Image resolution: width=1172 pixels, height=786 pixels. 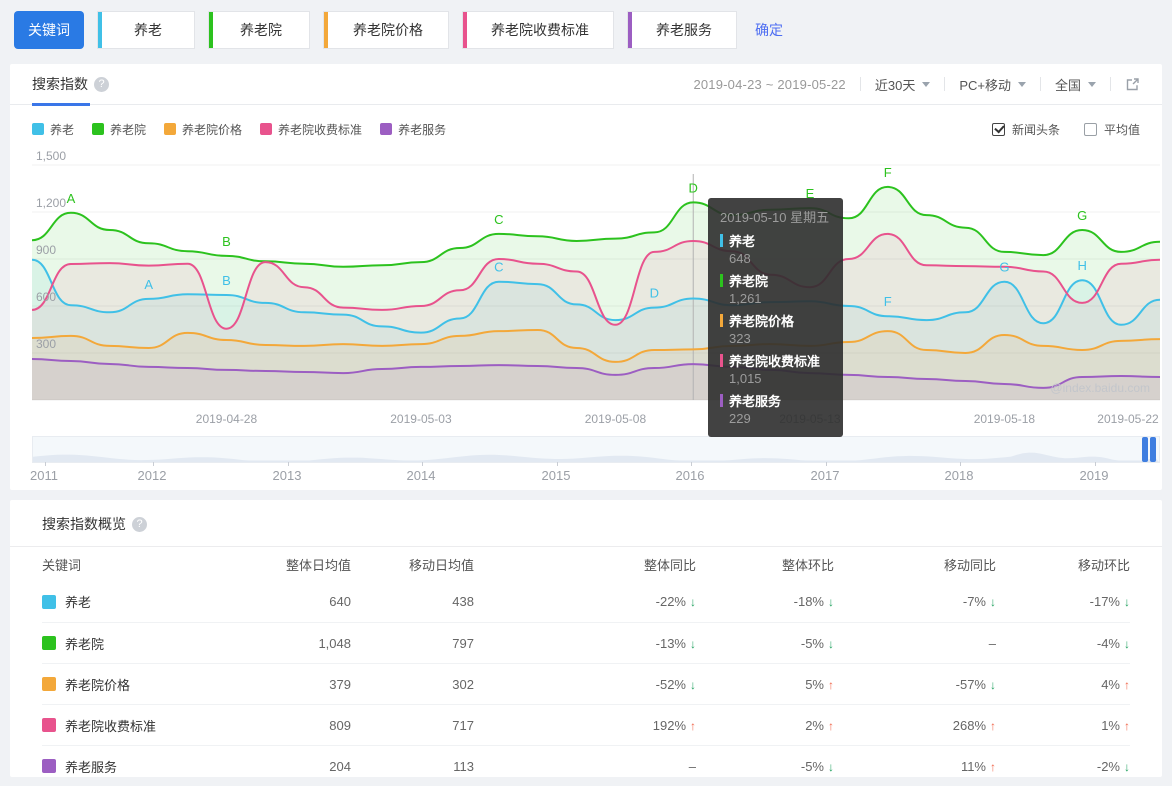 What do you see at coordinates (775, 288) in the screenshot?
I see `tooltip-item: 养老院 1,261` at bounding box center [775, 288].